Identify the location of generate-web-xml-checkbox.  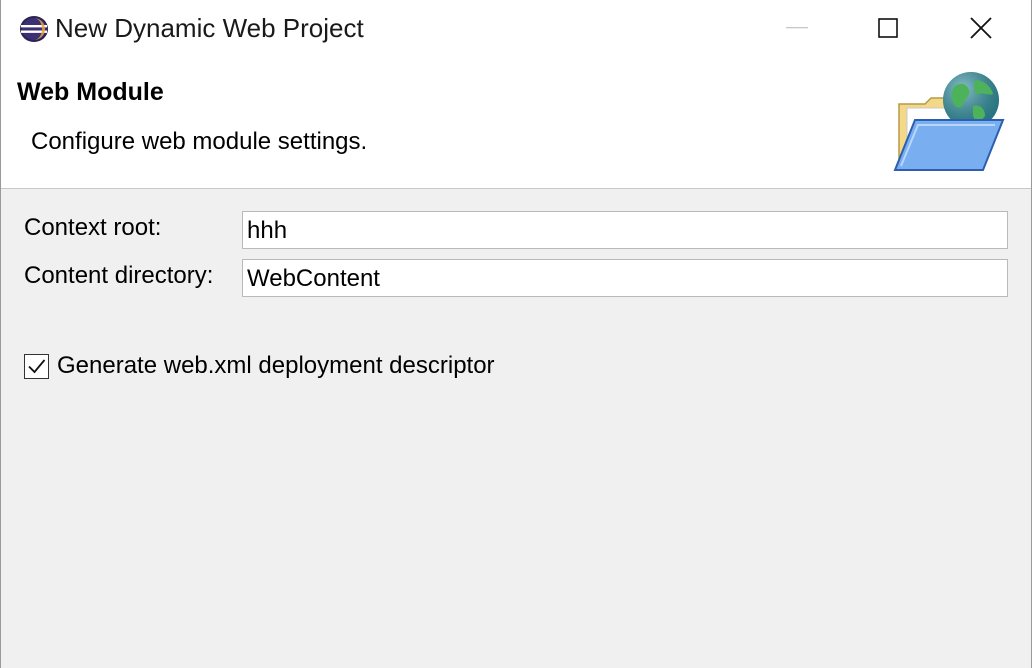
(36, 366).